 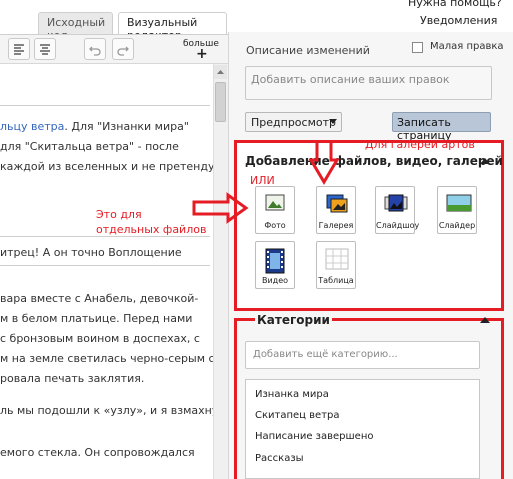 What do you see at coordinates (314, 436) in the screenshot?
I see `category-item: Написание завершено` at bounding box center [314, 436].